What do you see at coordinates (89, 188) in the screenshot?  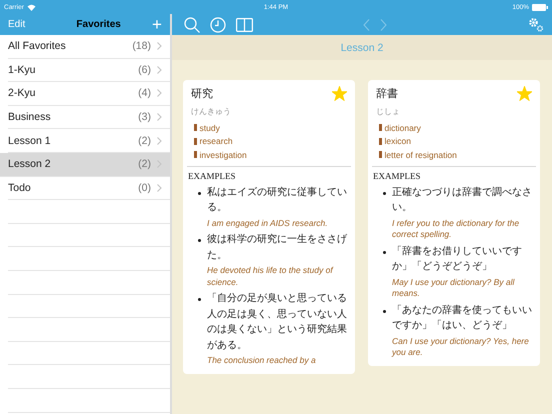 I see `list-item: Todo (0)` at bounding box center [89, 188].